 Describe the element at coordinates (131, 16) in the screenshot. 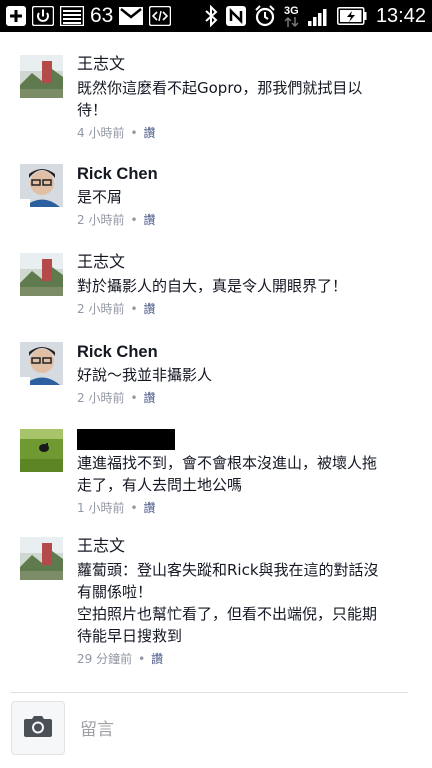

I see `mail-icon` at that location.